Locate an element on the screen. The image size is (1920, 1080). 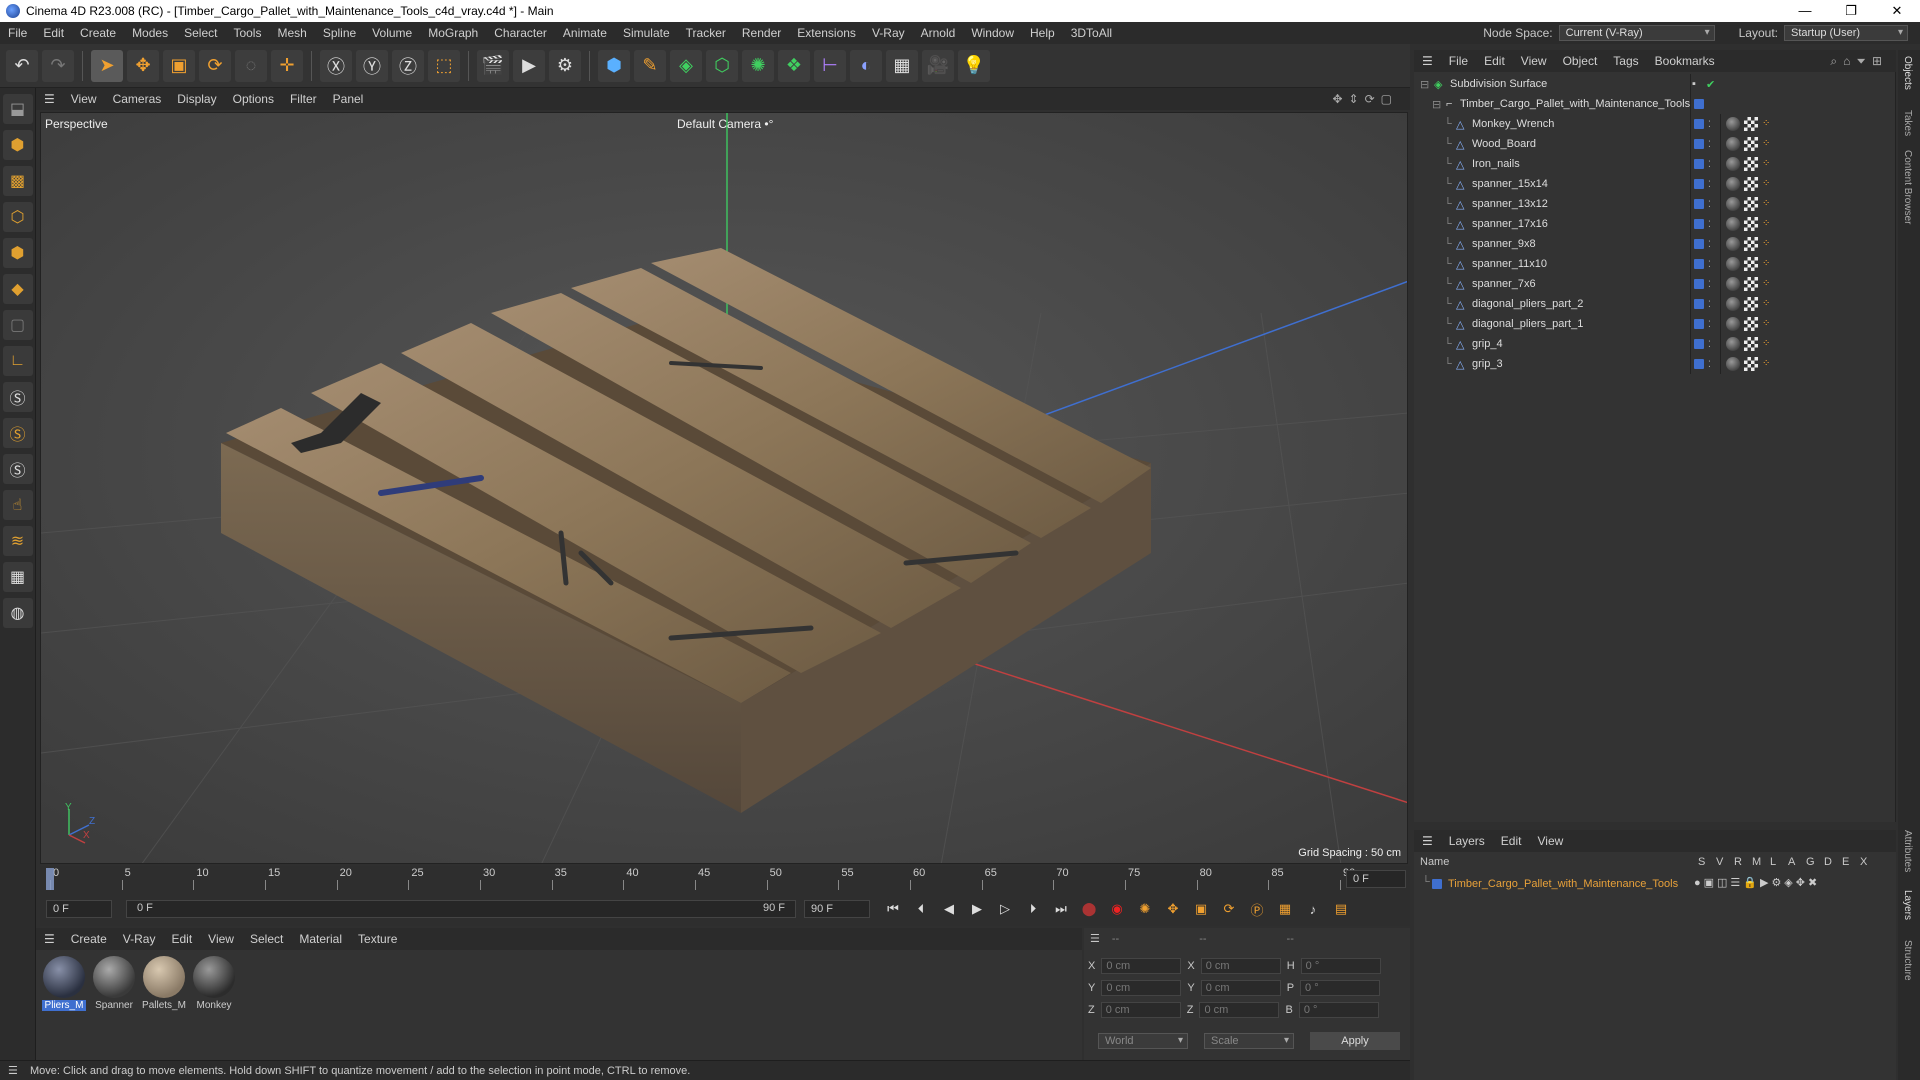
layers-menu-edit: Edit is located at coordinates (1511, 841).